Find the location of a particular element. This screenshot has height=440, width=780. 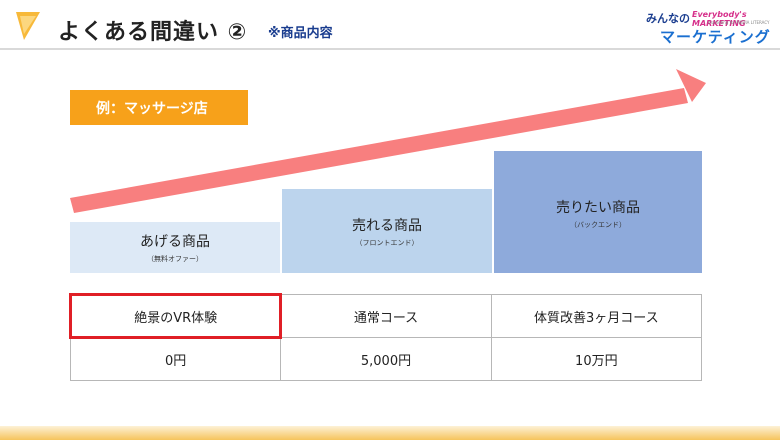

logo-text-marketing: マーケティング is located at coordinates (715, 37).